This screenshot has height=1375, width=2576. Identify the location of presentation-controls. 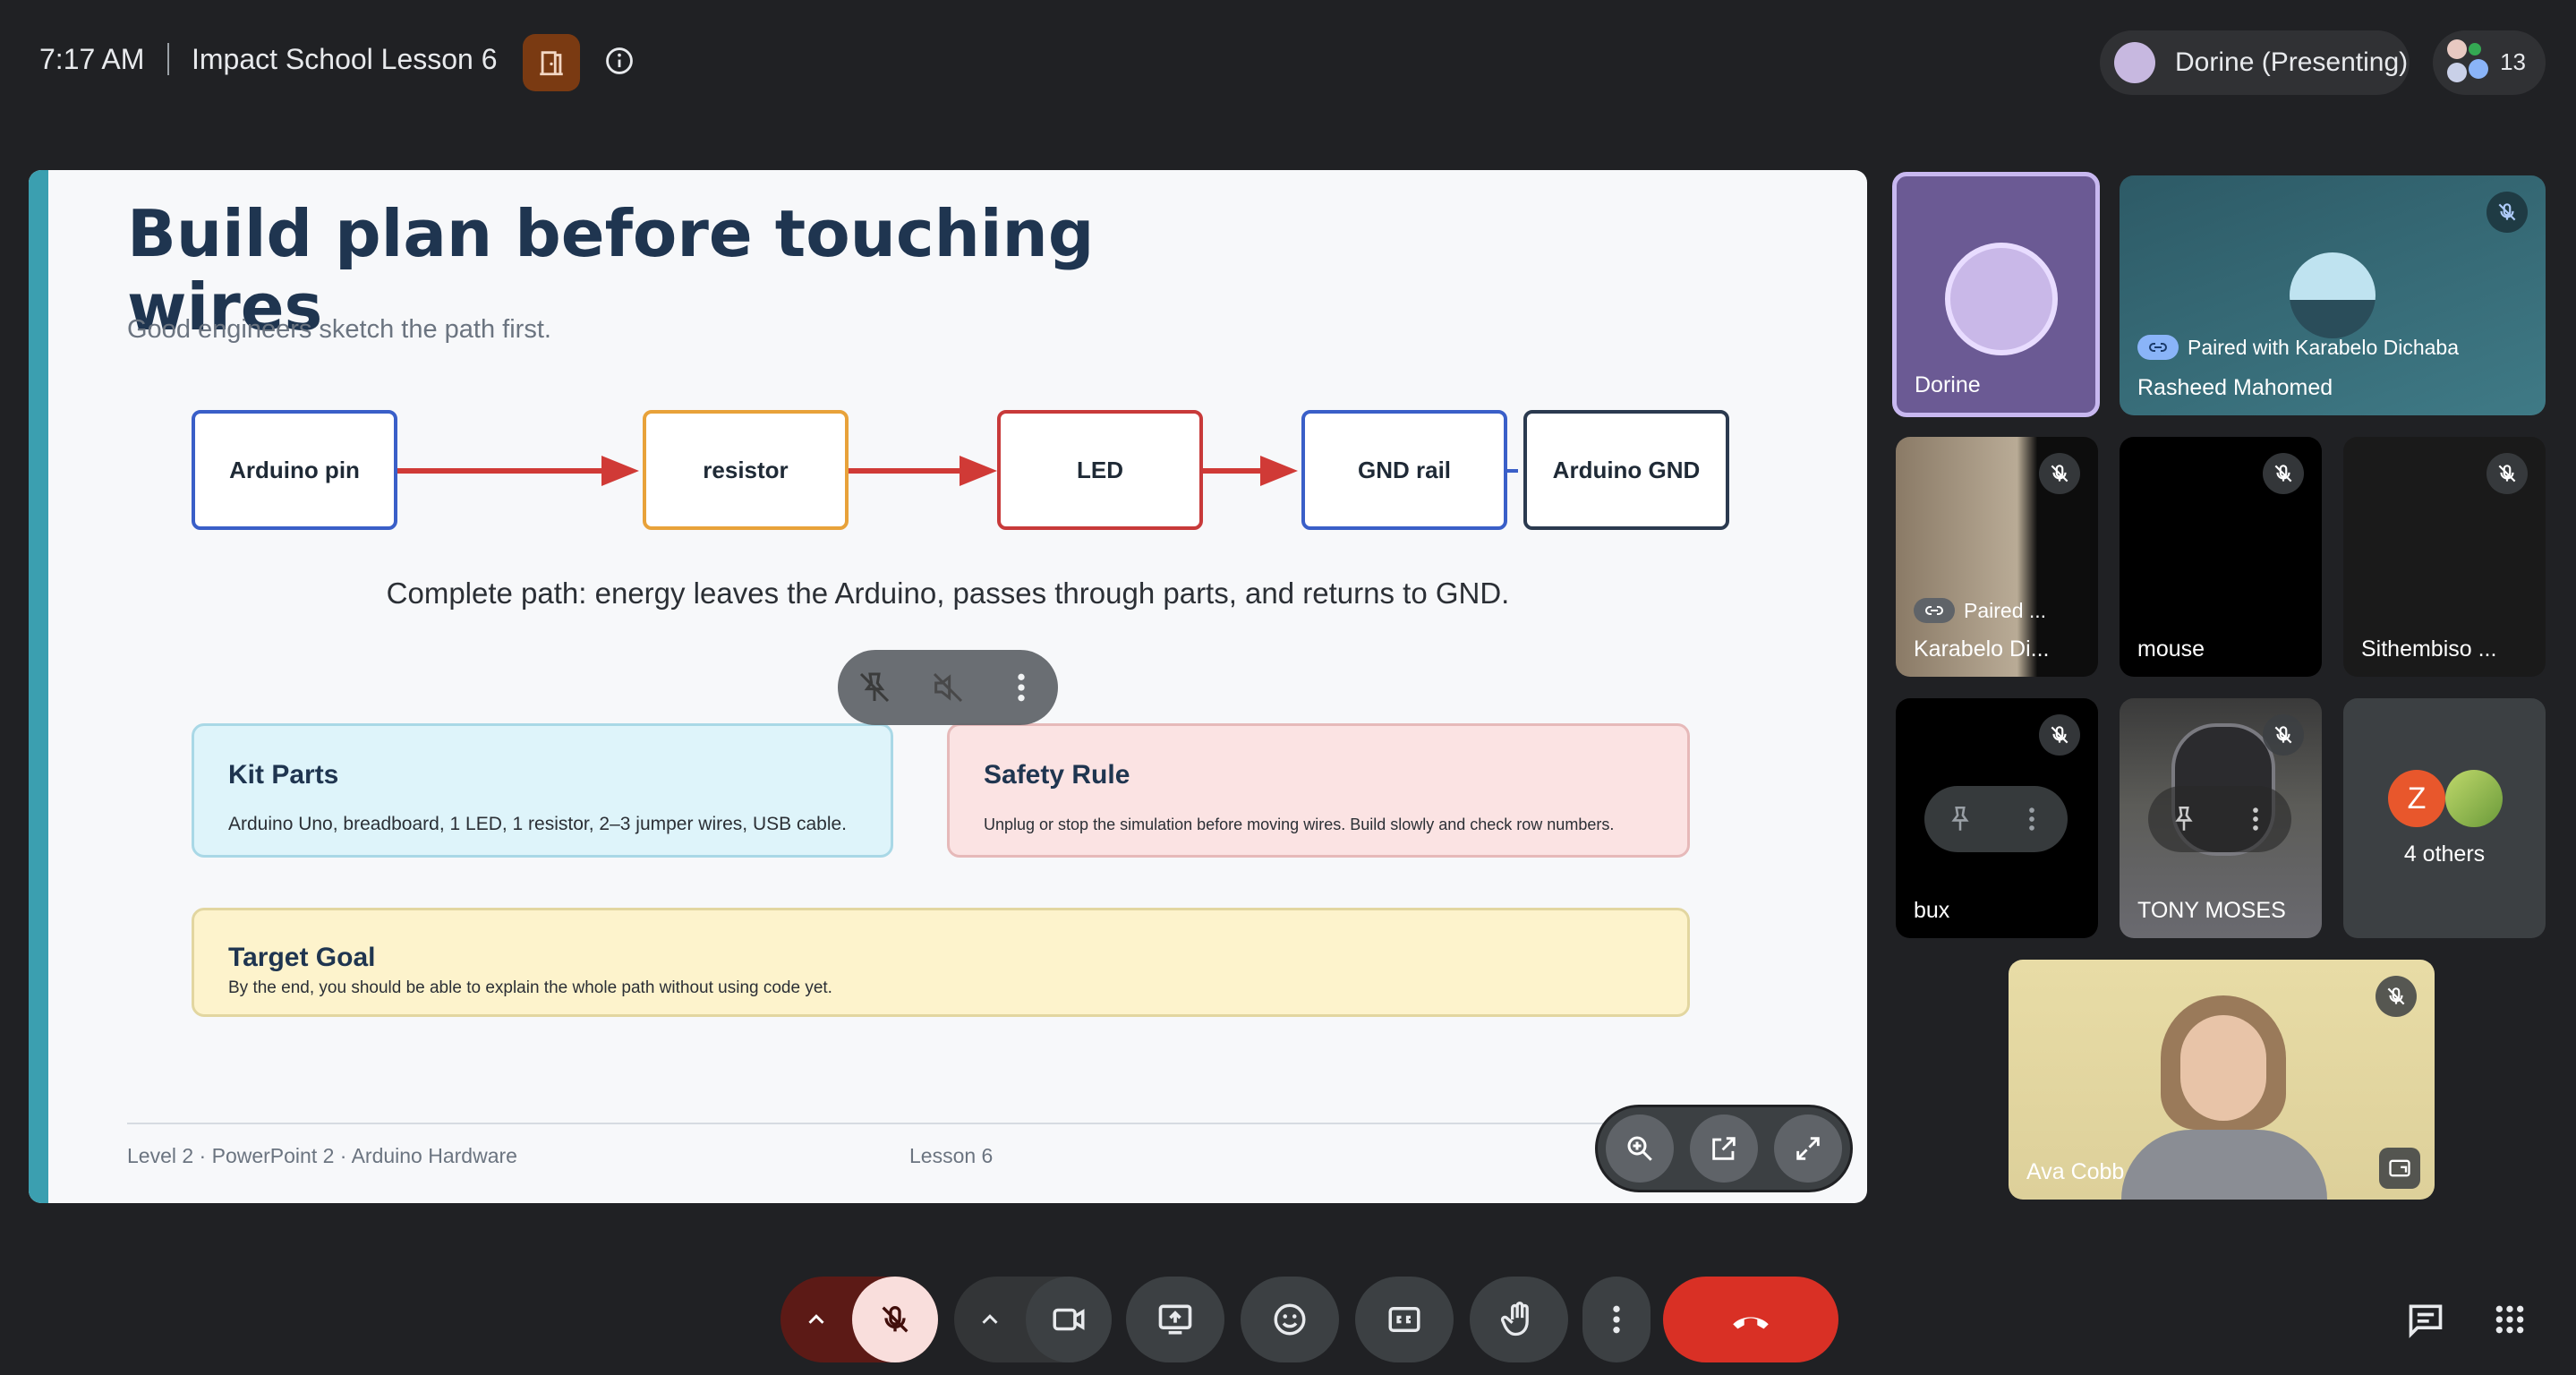
(948, 687).